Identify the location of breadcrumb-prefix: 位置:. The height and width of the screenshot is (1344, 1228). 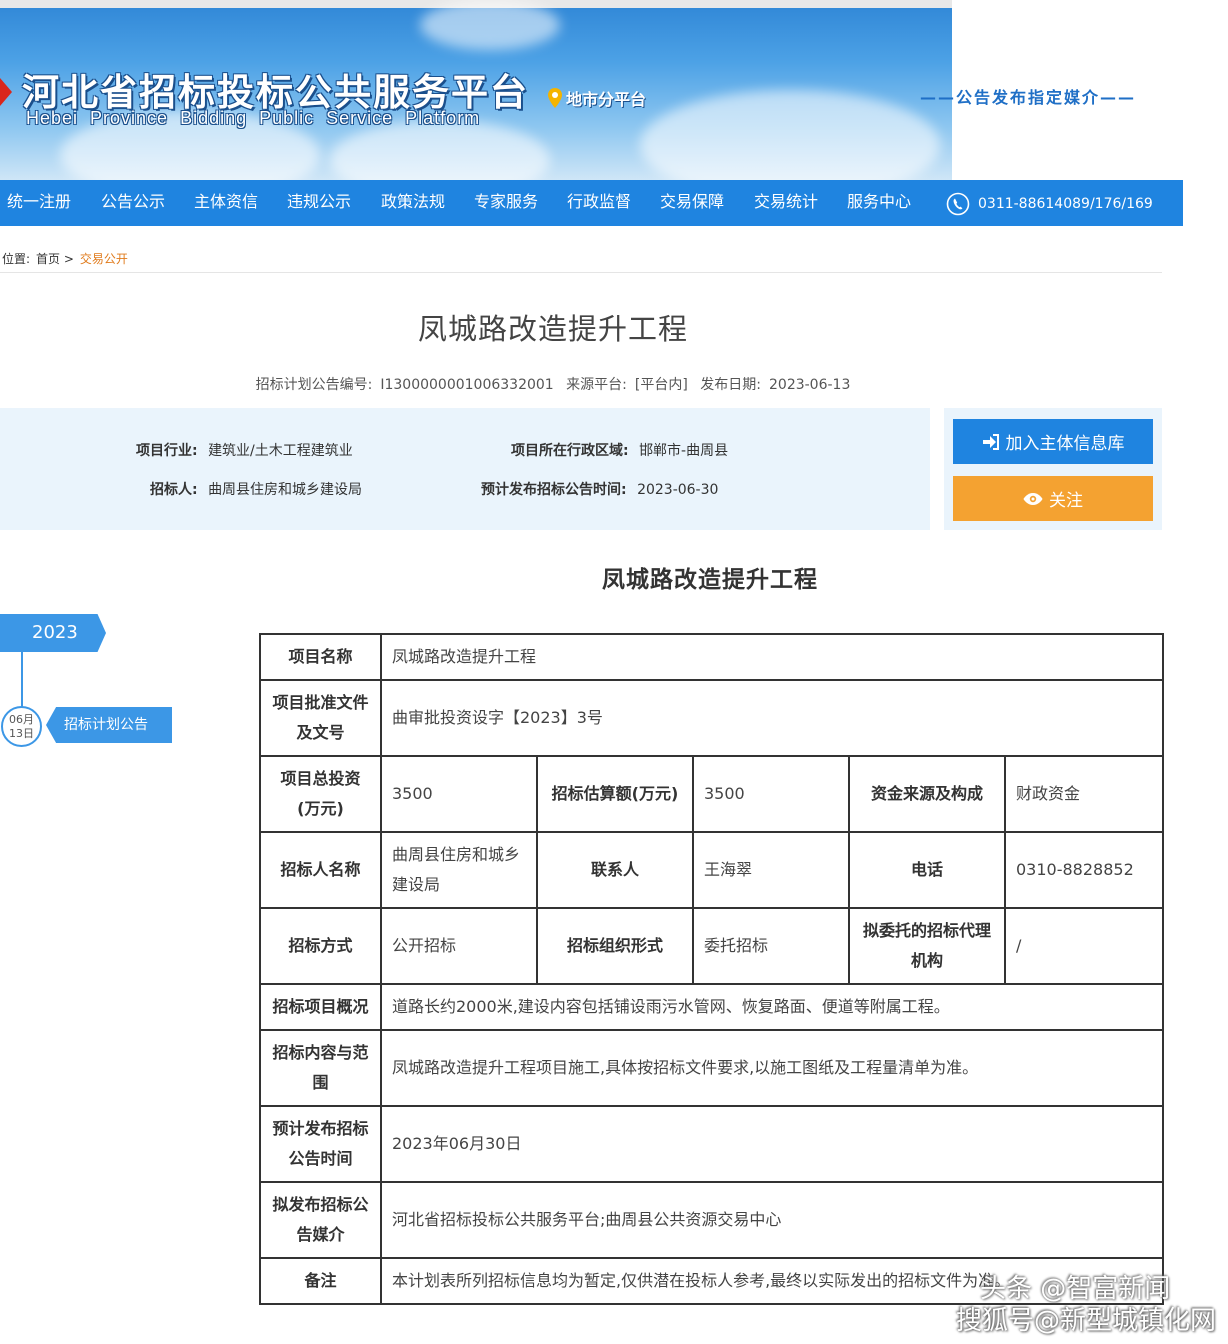
(16, 259).